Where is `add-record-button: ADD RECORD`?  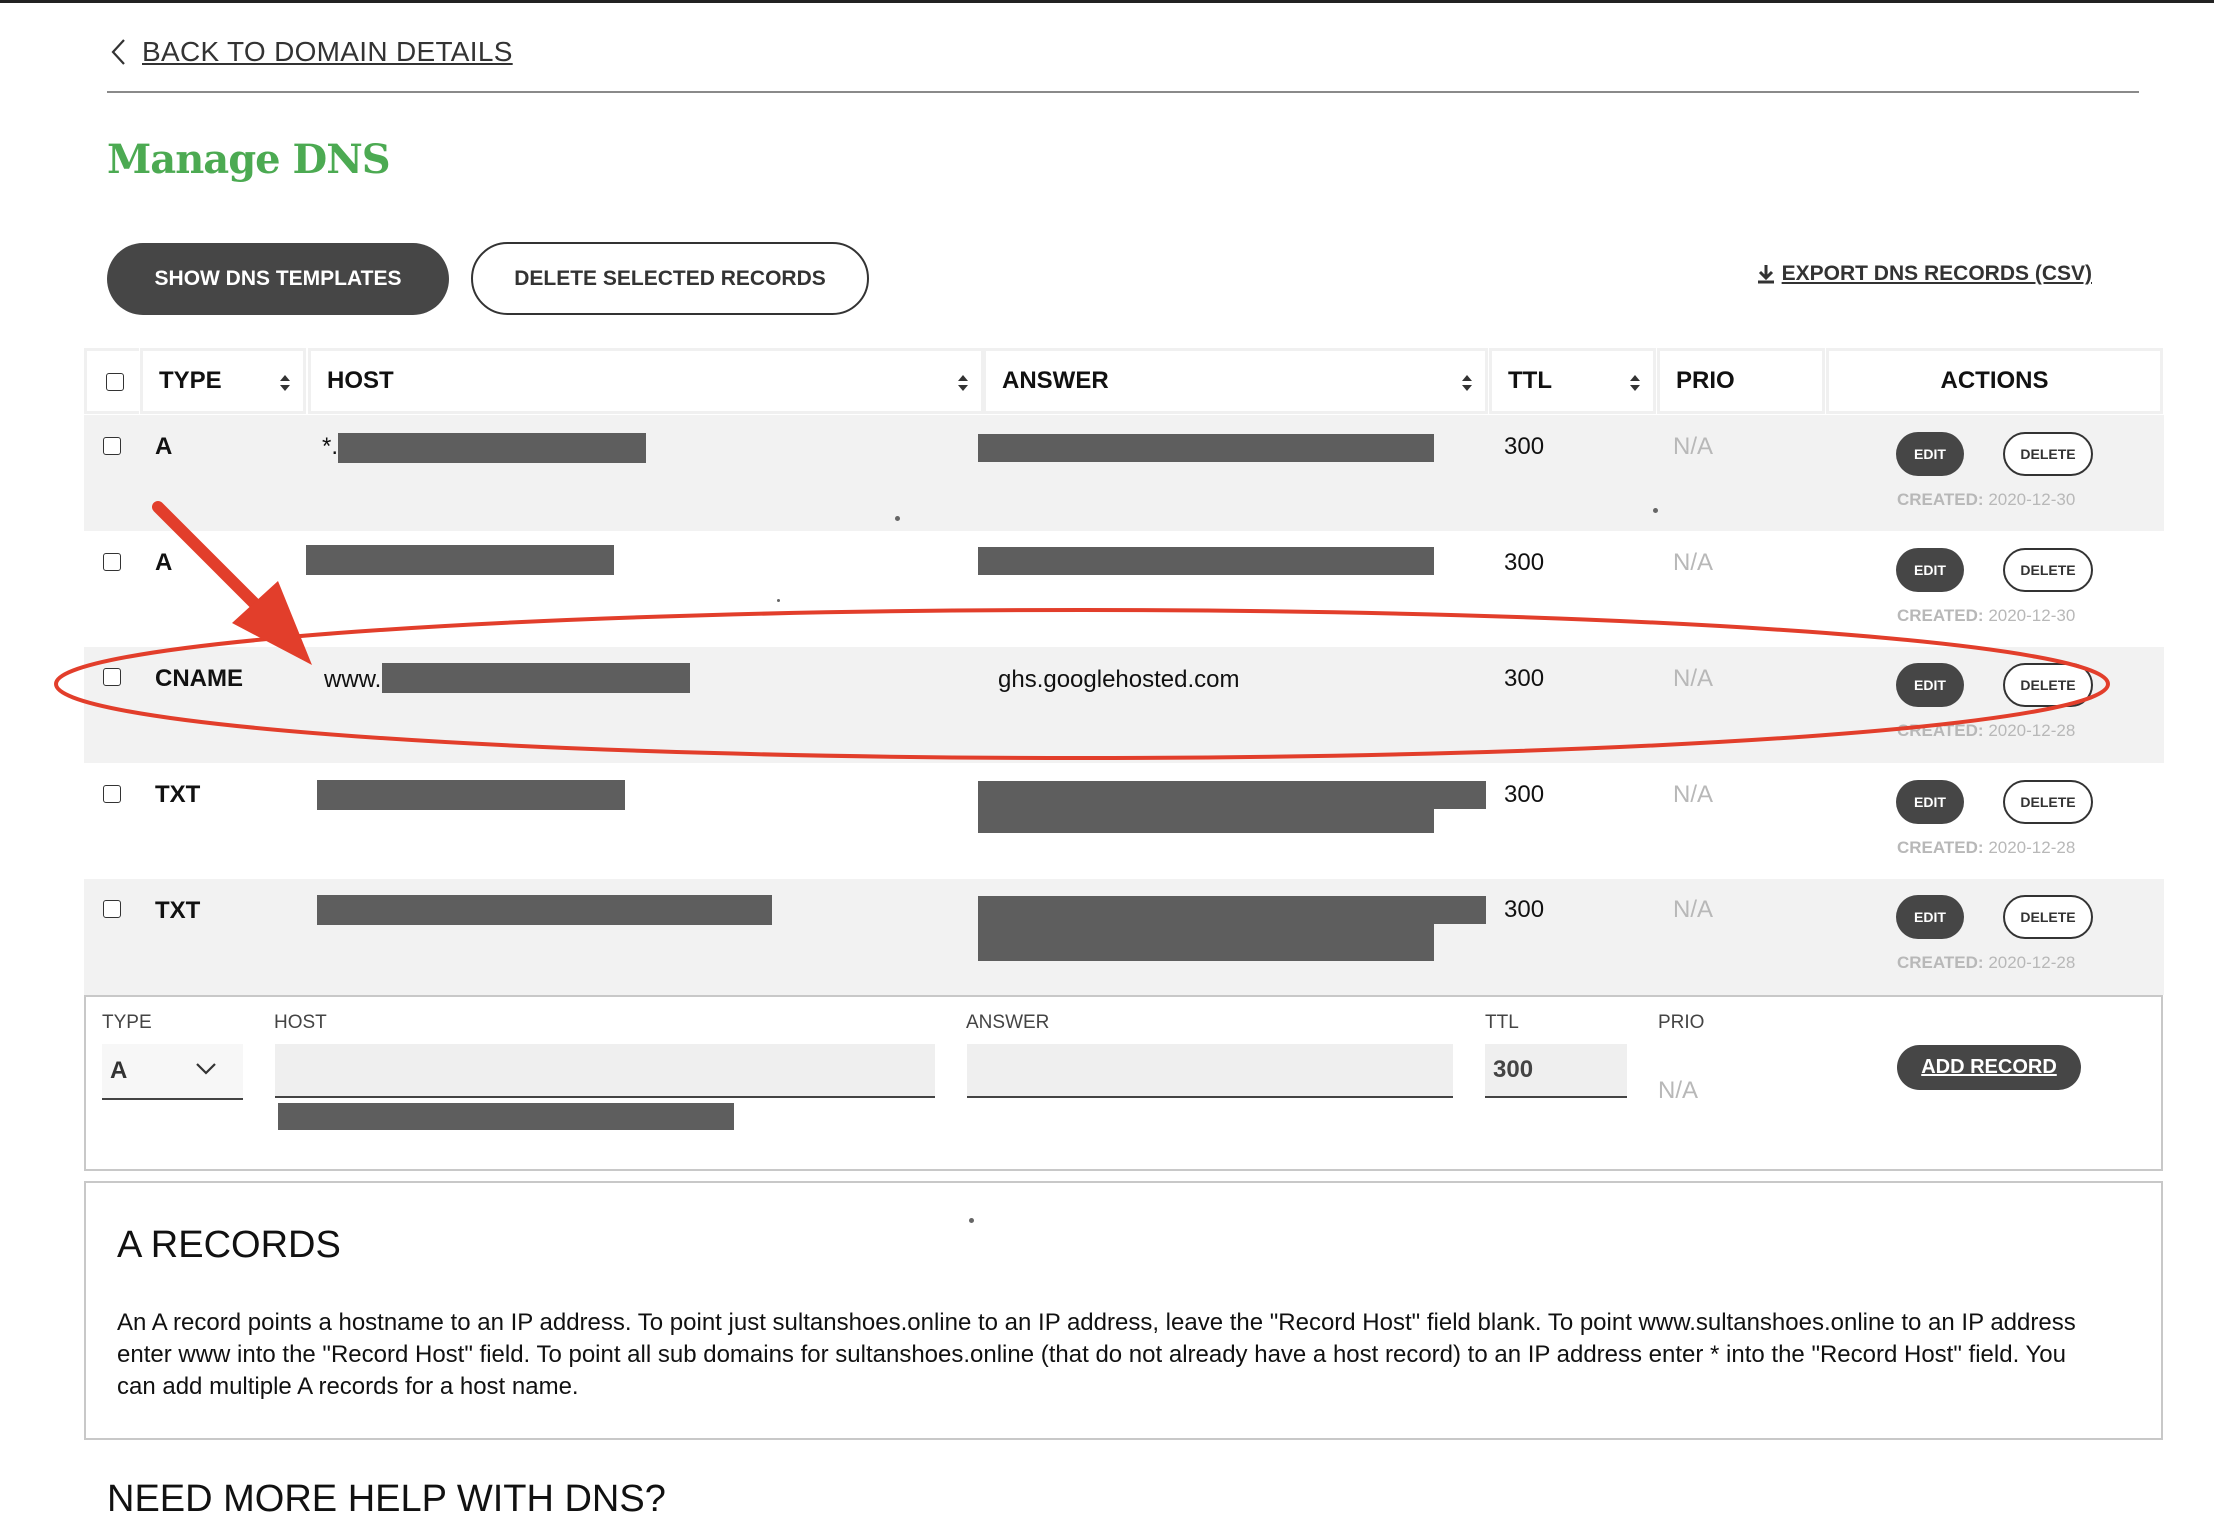
add-record-button: ADD RECORD is located at coordinates (1989, 1067).